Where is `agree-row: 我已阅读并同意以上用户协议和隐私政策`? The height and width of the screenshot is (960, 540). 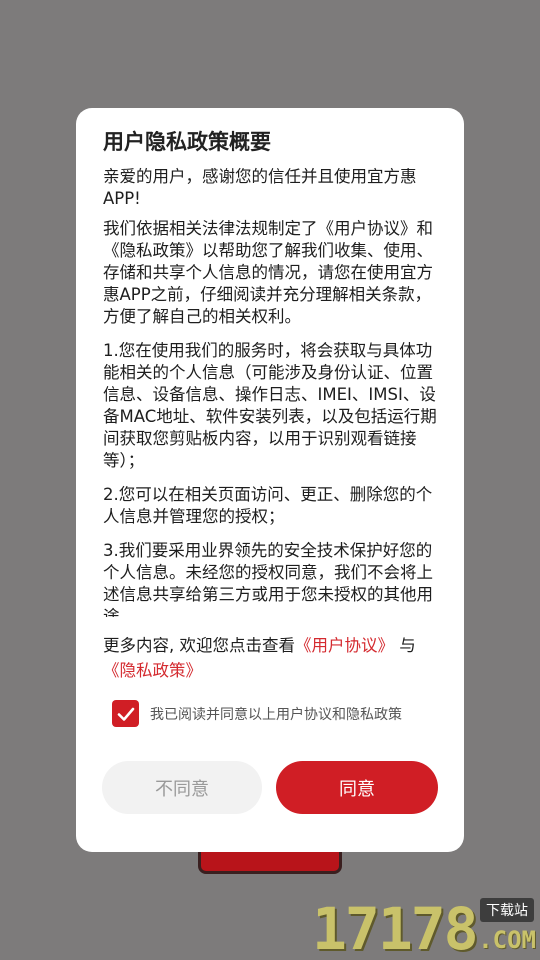
agree-row: 我已阅读并同意以上用户协议和隐私政策 is located at coordinates (257, 713).